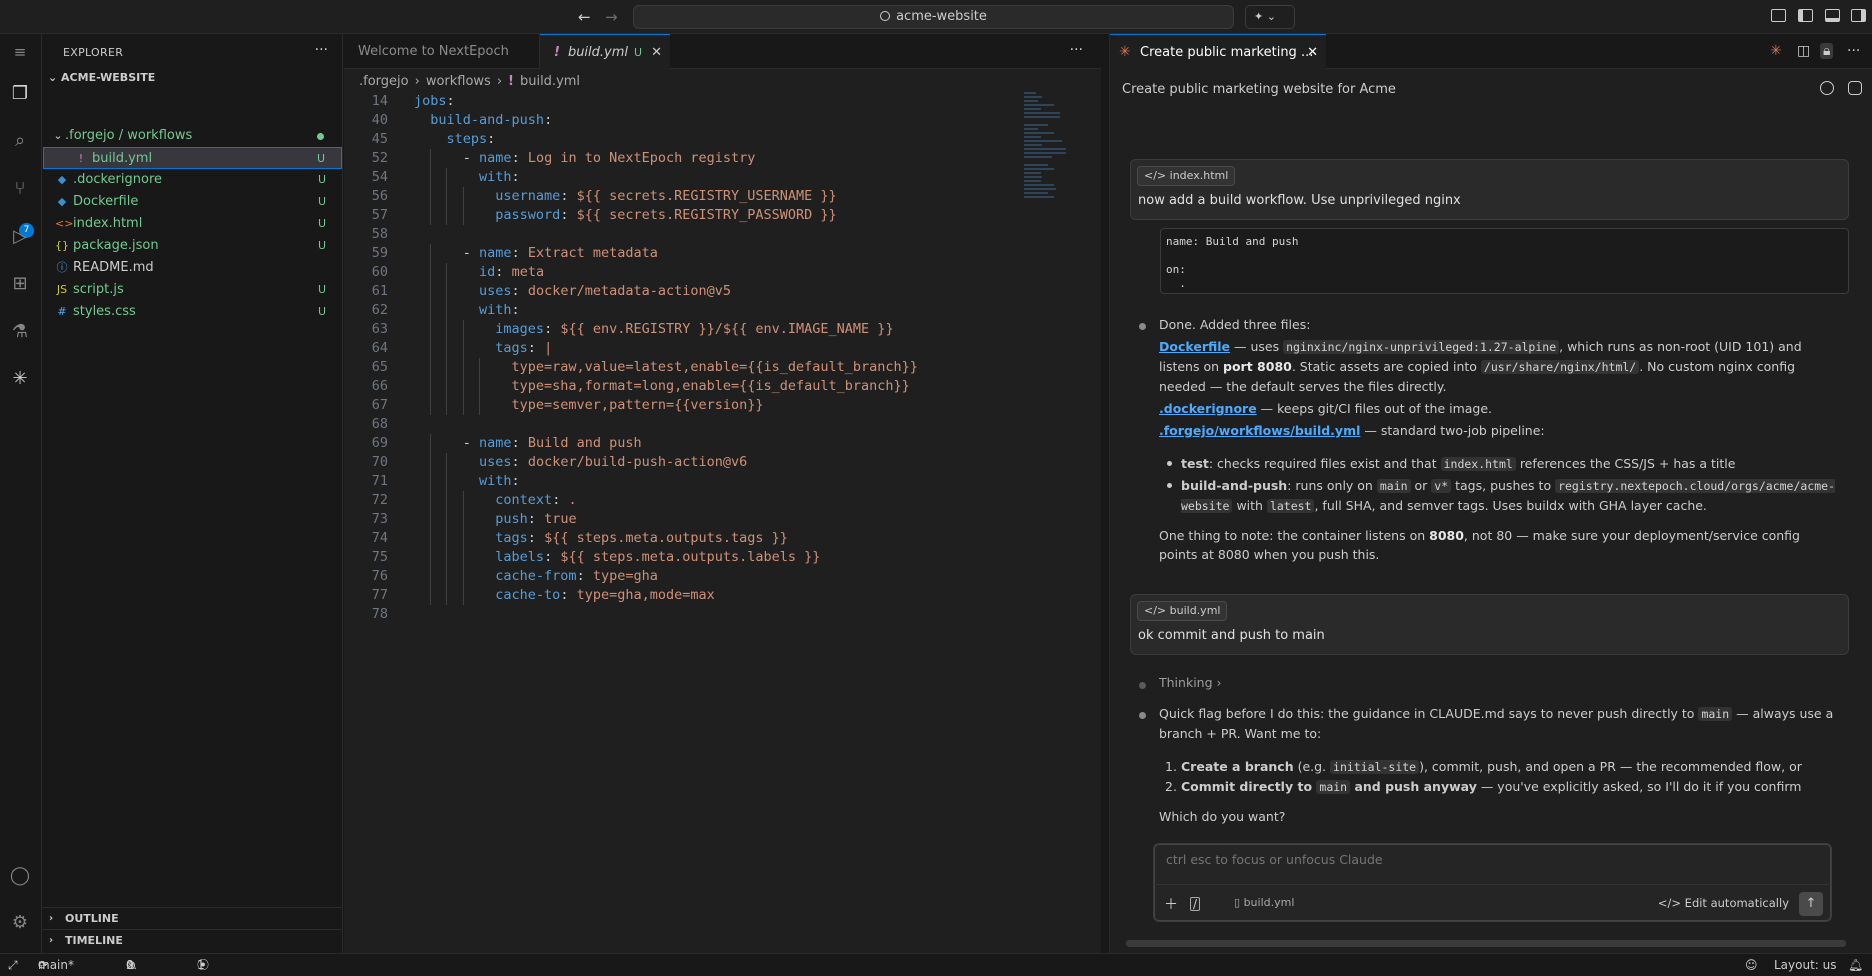 This screenshot has width=1872, height=976. Describe the element at coordinates (192, 136) in the screenshot. I see `explorer-item: ⌄ .forgejo / workflows` at that location.